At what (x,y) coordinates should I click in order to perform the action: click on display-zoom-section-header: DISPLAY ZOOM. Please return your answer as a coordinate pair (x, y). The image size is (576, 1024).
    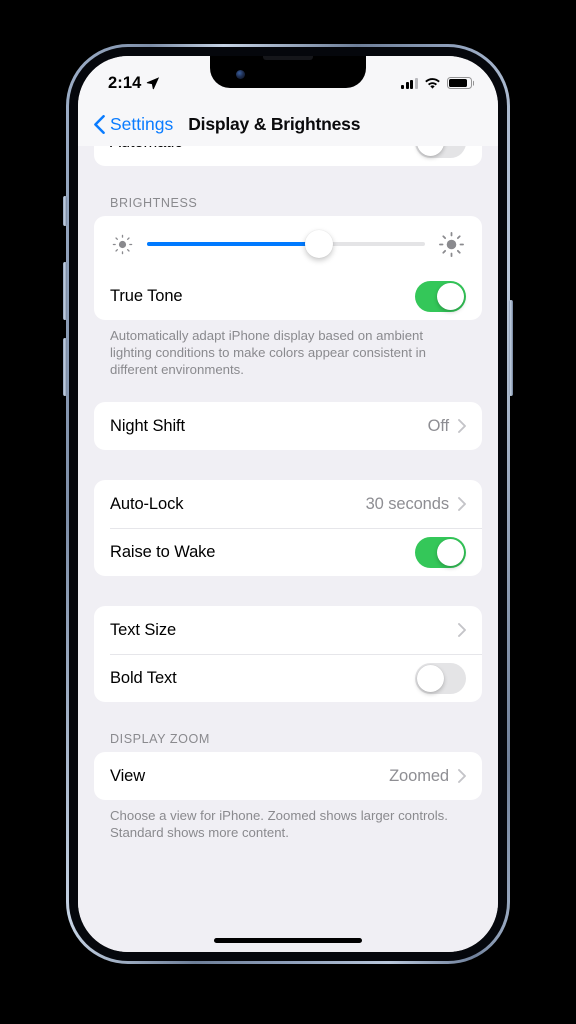
    Looking at the image, I should click on (160, 739).